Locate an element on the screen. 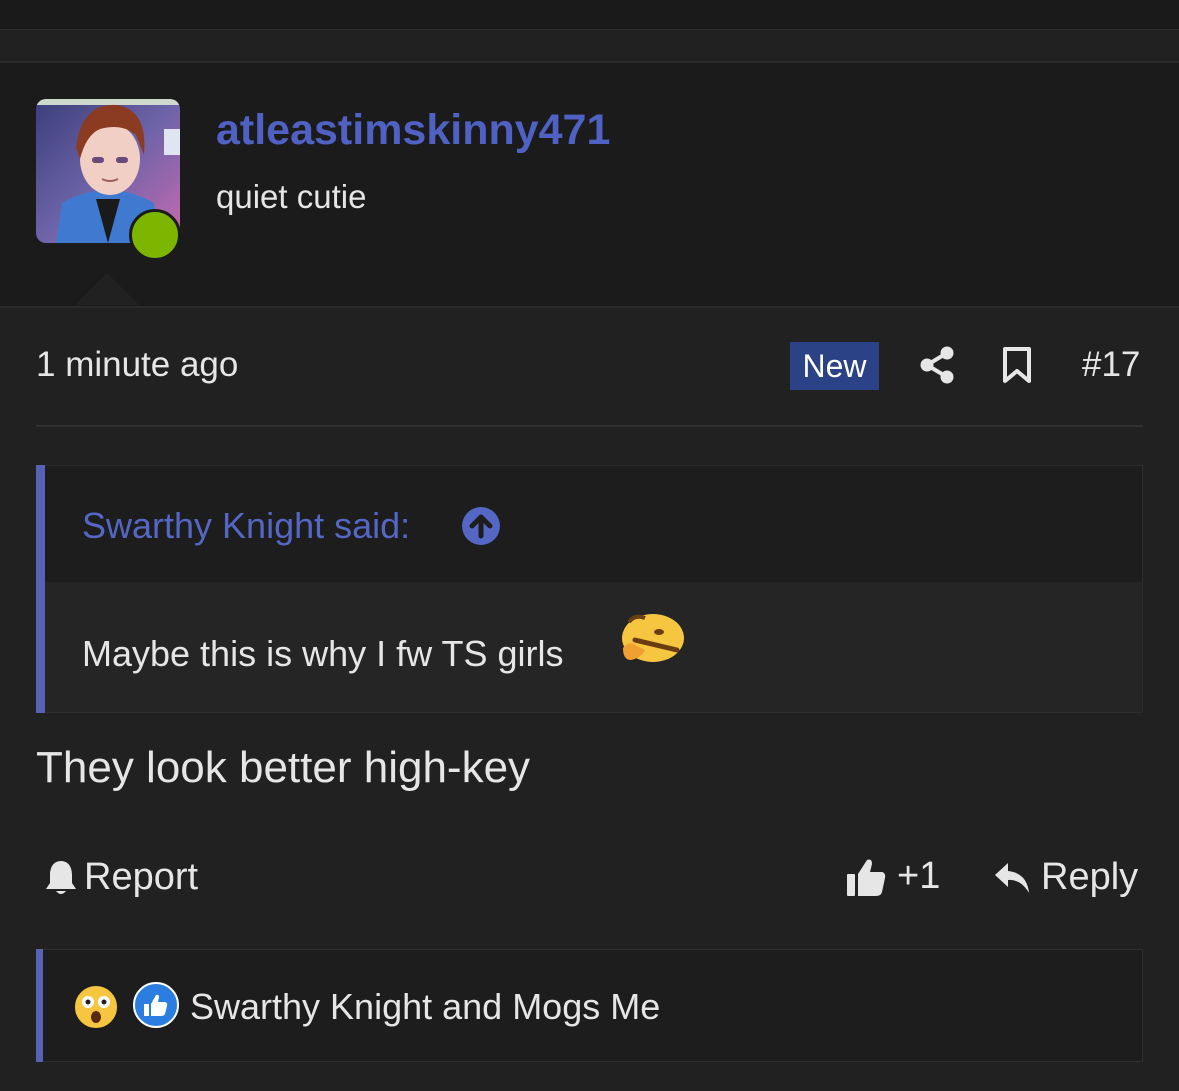 Image resolution: width=1179 pixels, height=1091 pixels. like-button: +1 is located at coordinates (892, 876).